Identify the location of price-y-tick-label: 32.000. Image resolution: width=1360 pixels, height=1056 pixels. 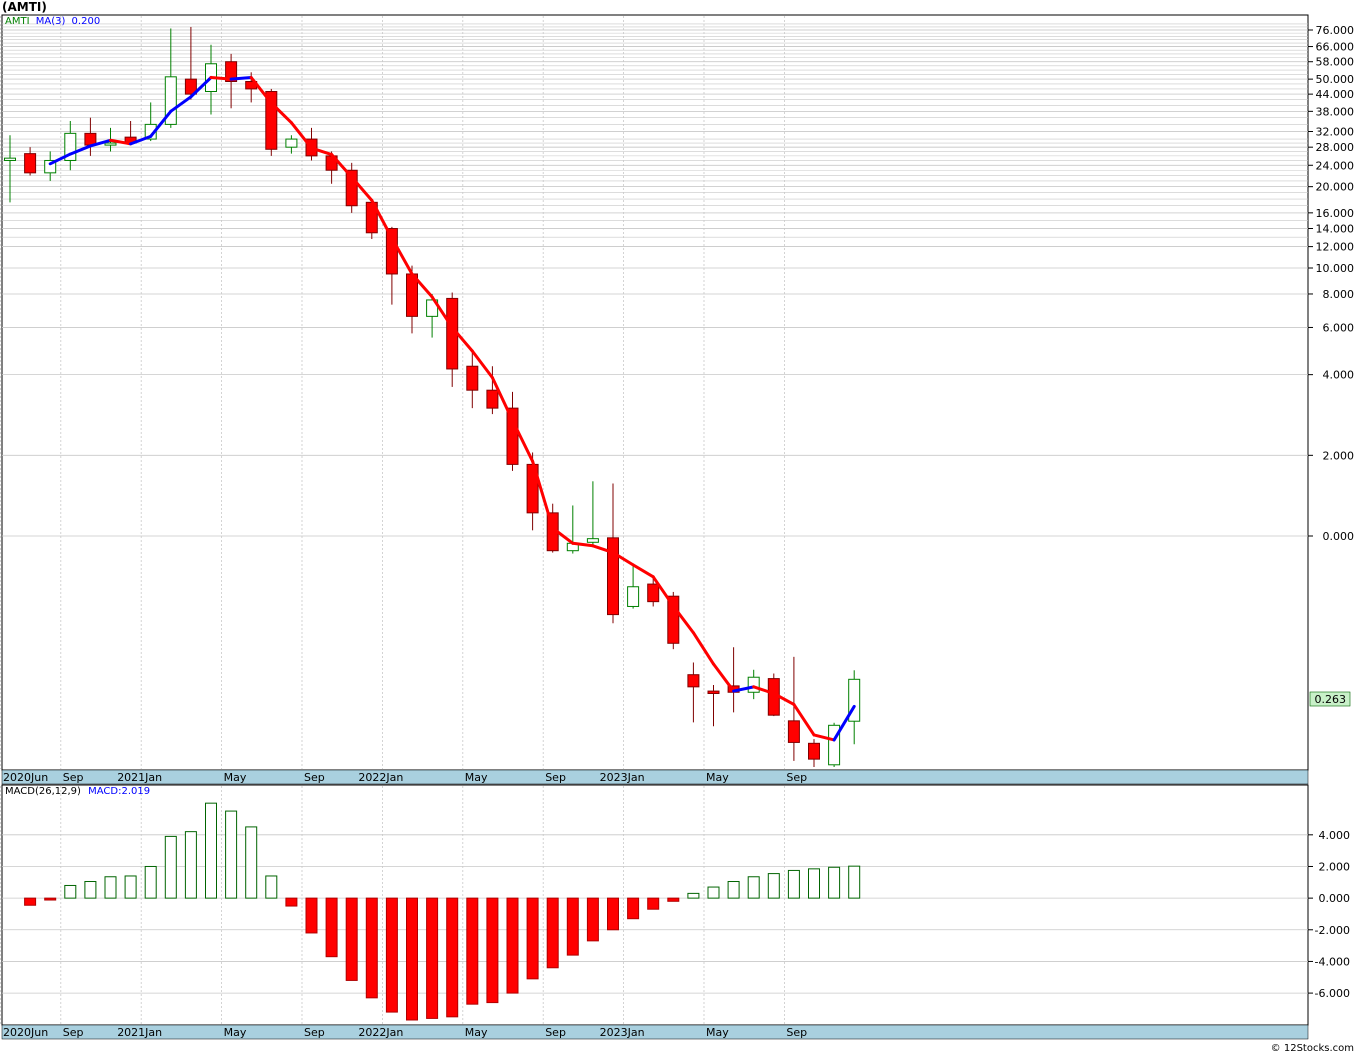
(1335, 132).